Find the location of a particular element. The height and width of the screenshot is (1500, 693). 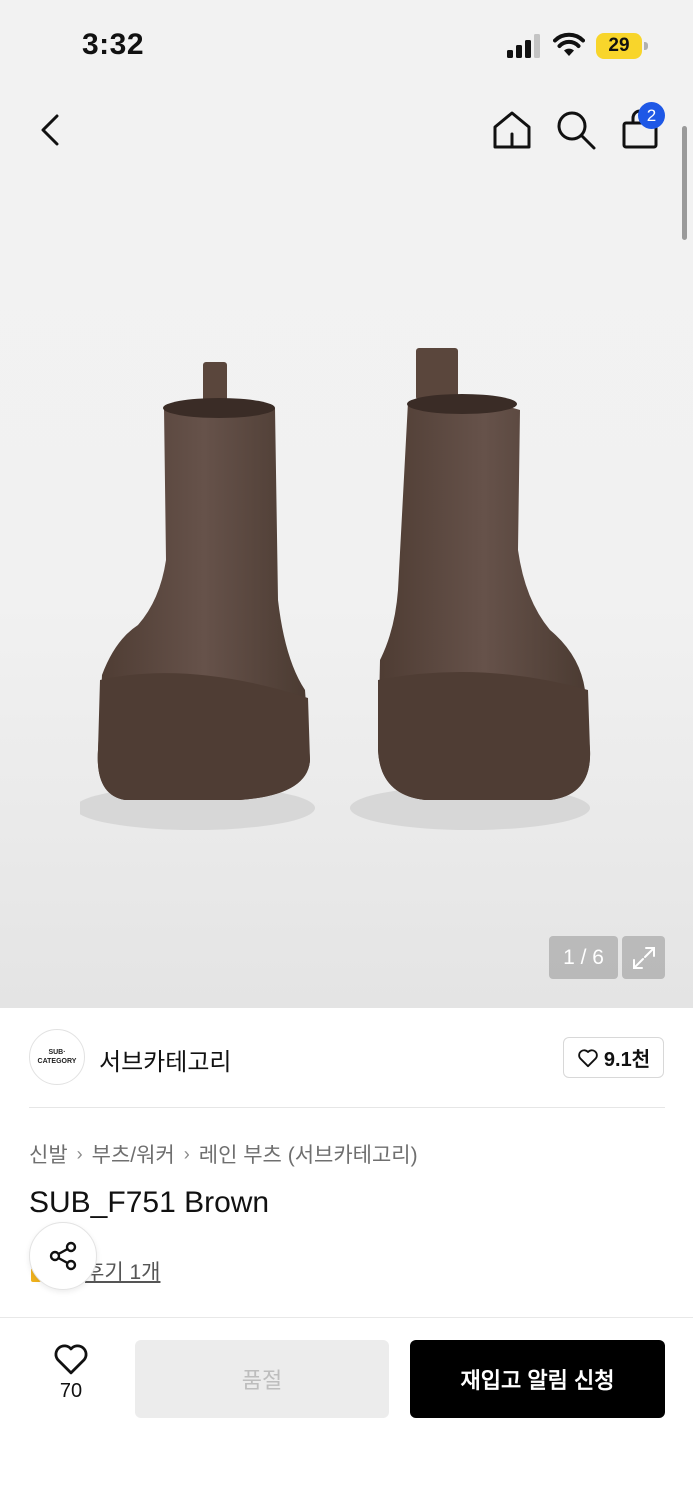

search-icon is located at coordinates (576, 130).